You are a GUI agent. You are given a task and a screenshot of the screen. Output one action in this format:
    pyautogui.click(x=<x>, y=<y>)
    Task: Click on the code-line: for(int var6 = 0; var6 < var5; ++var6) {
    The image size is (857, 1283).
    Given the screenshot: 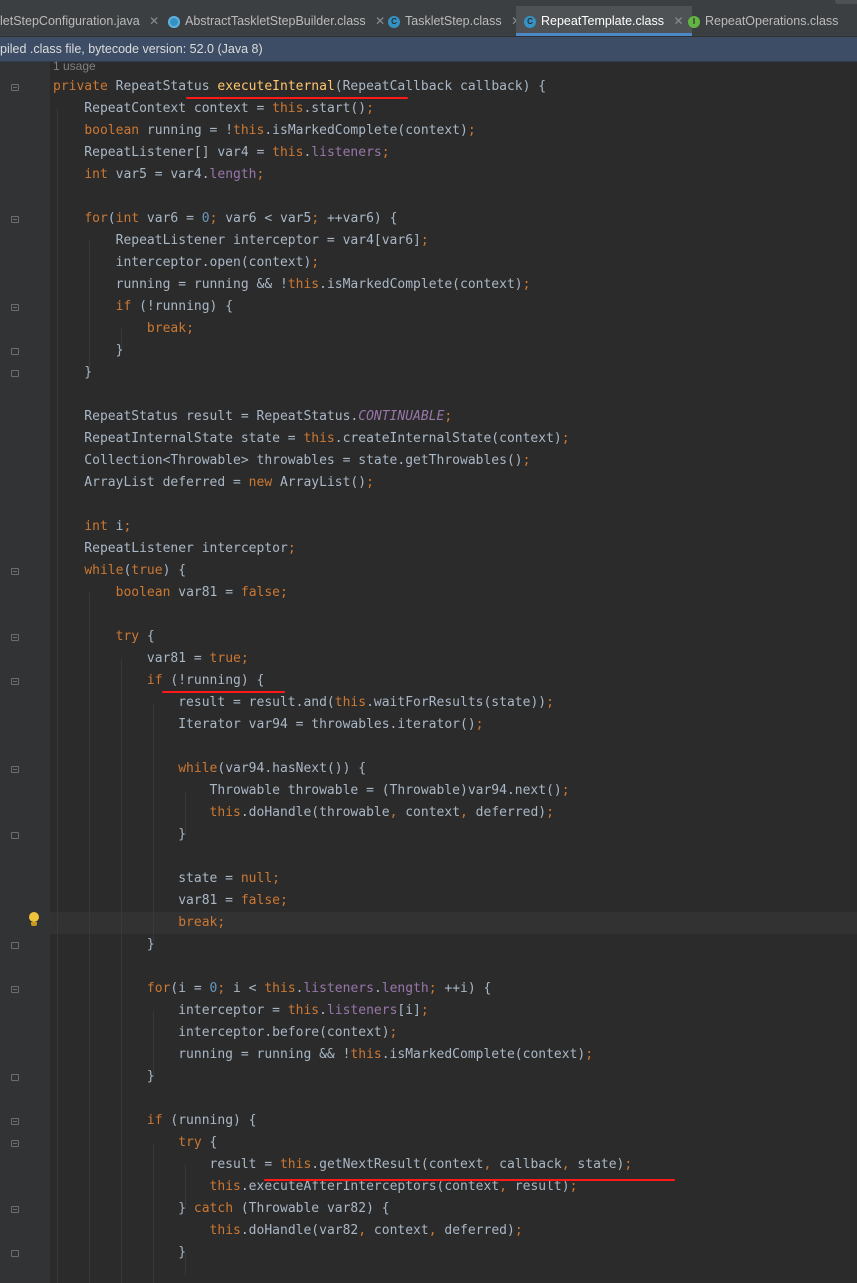 What is the action you would take?
    pyautogui.click(x=241, y=218)
    